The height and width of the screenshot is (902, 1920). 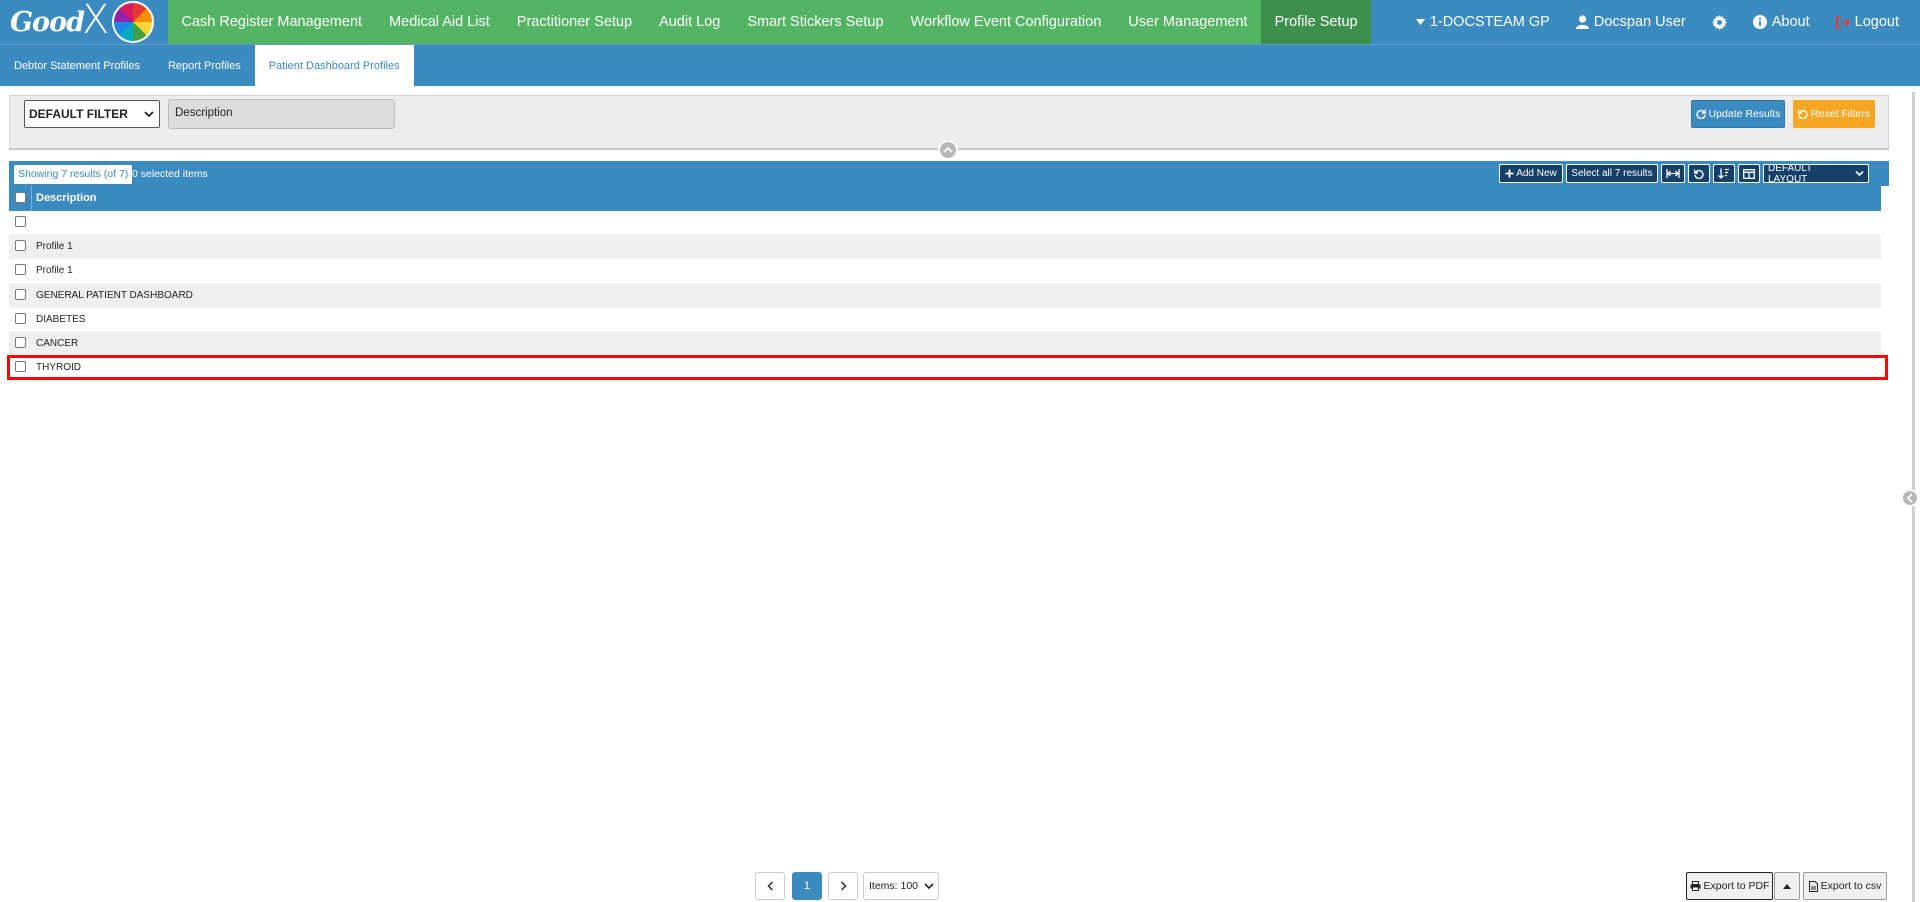 I want to click on nav-profile-setup: Profile Setup, so click(x=1316, y=22).